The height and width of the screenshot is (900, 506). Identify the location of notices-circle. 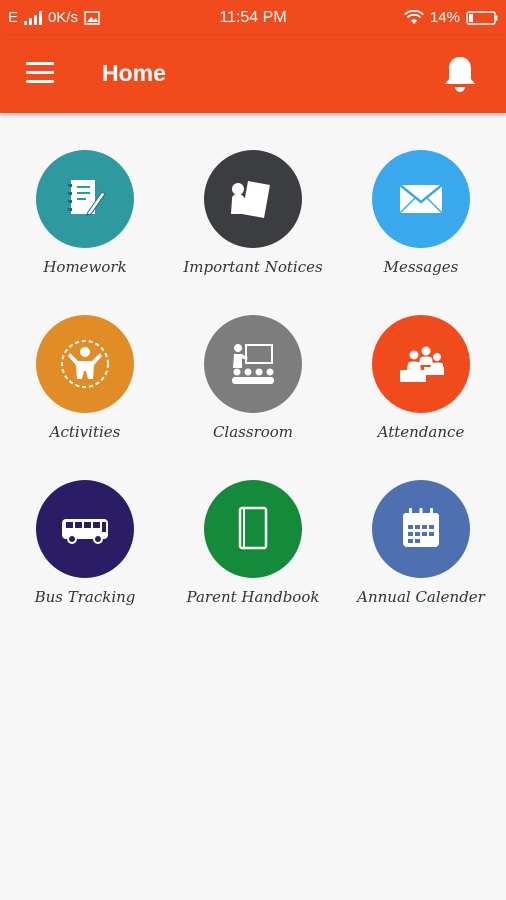
(253, 199).